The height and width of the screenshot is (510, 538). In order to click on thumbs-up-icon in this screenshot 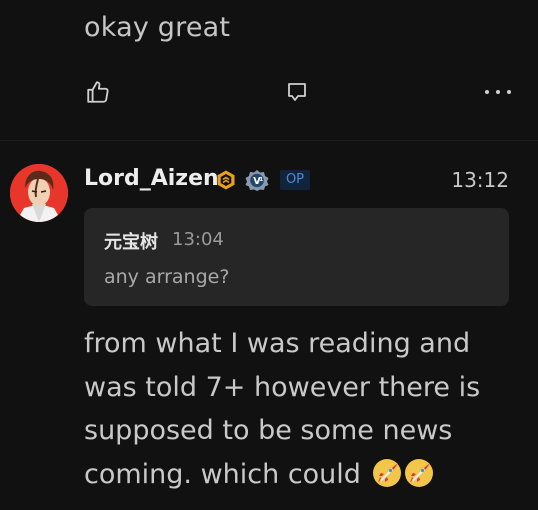, I will do `click(98, 92)`.